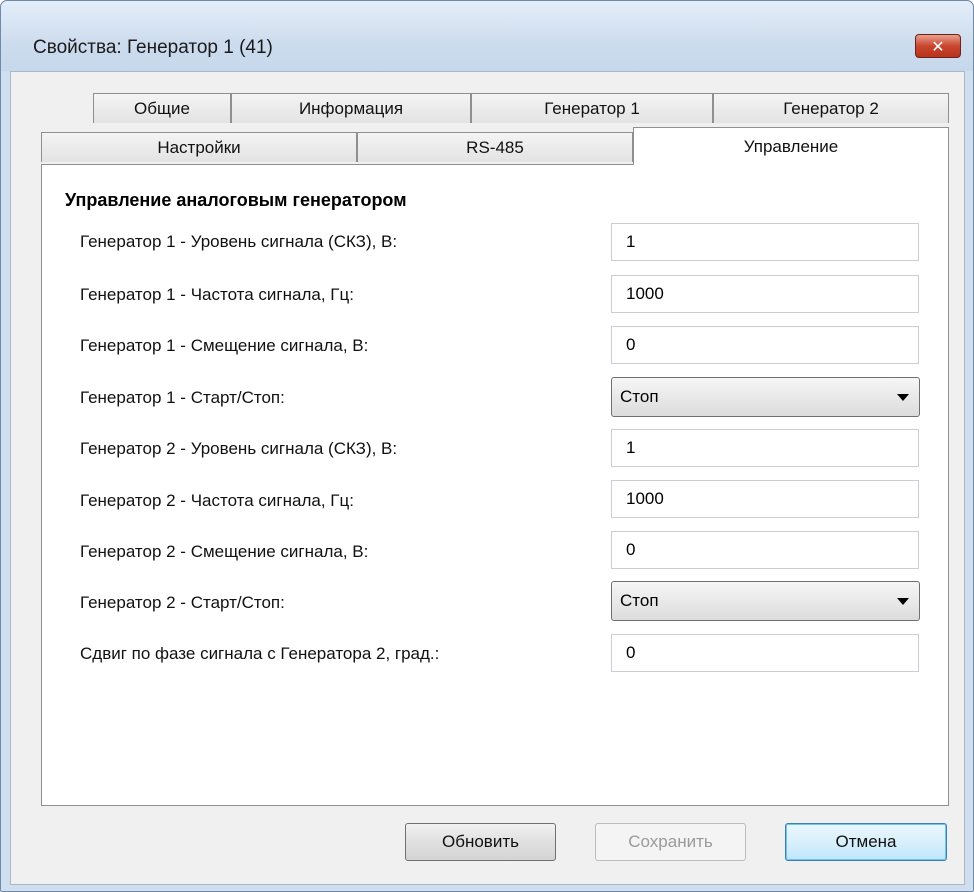  I want to click on tab-label: Общие, so click(162, 108).